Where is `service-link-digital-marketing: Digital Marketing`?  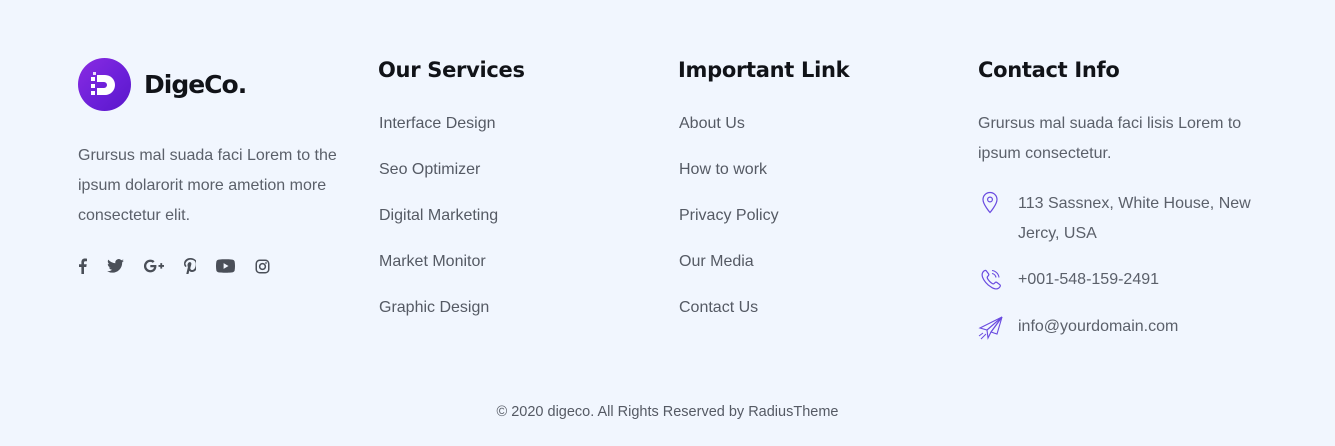 service-link-digital-marketing: Digital Marketing is located at coordinates (438, 215).